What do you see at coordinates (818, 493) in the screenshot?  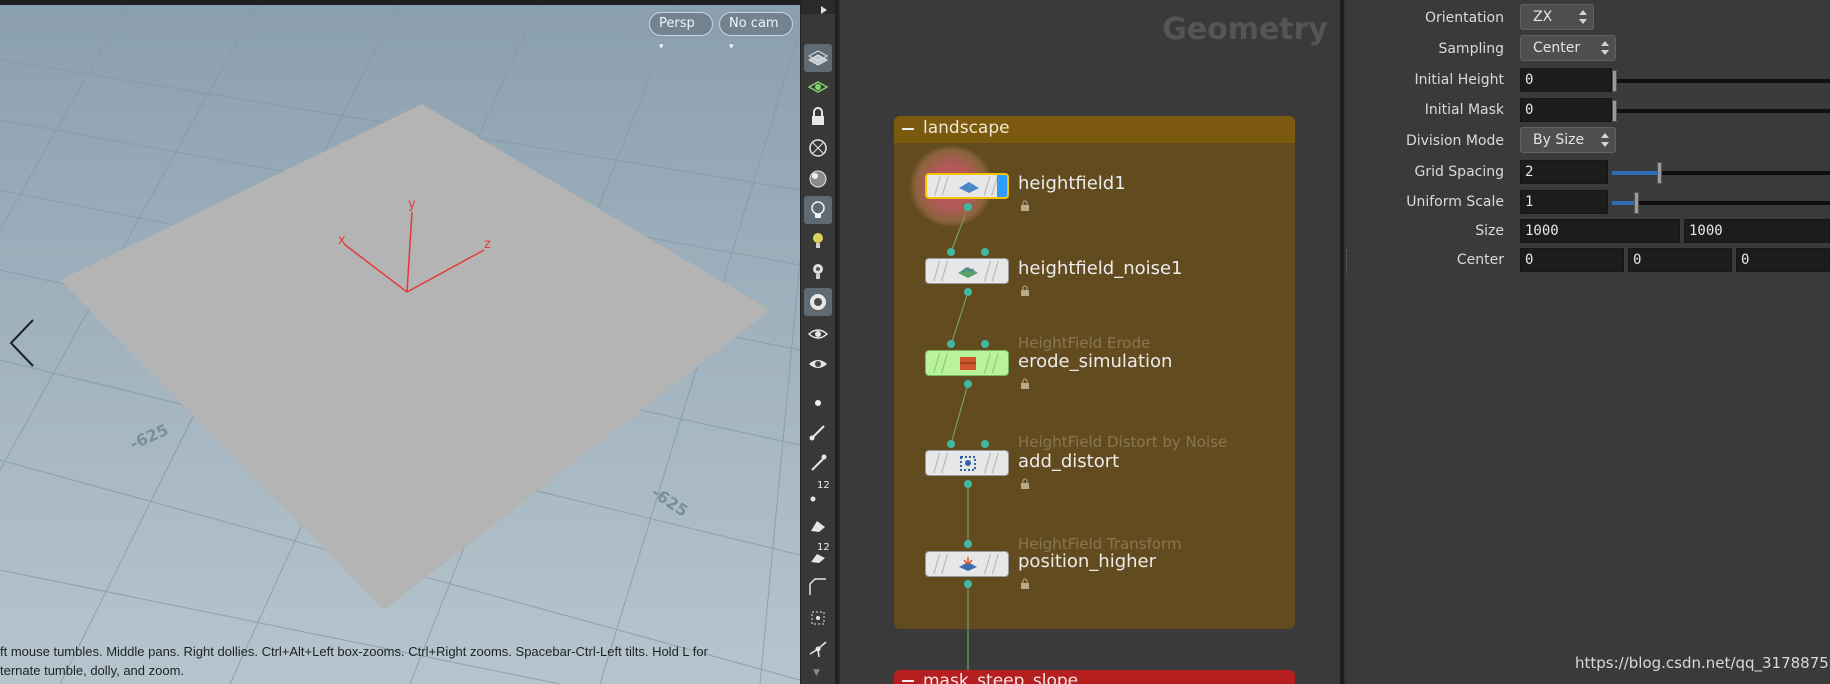 I see `point-number-icon: 12` at bounding box center [818, 493].